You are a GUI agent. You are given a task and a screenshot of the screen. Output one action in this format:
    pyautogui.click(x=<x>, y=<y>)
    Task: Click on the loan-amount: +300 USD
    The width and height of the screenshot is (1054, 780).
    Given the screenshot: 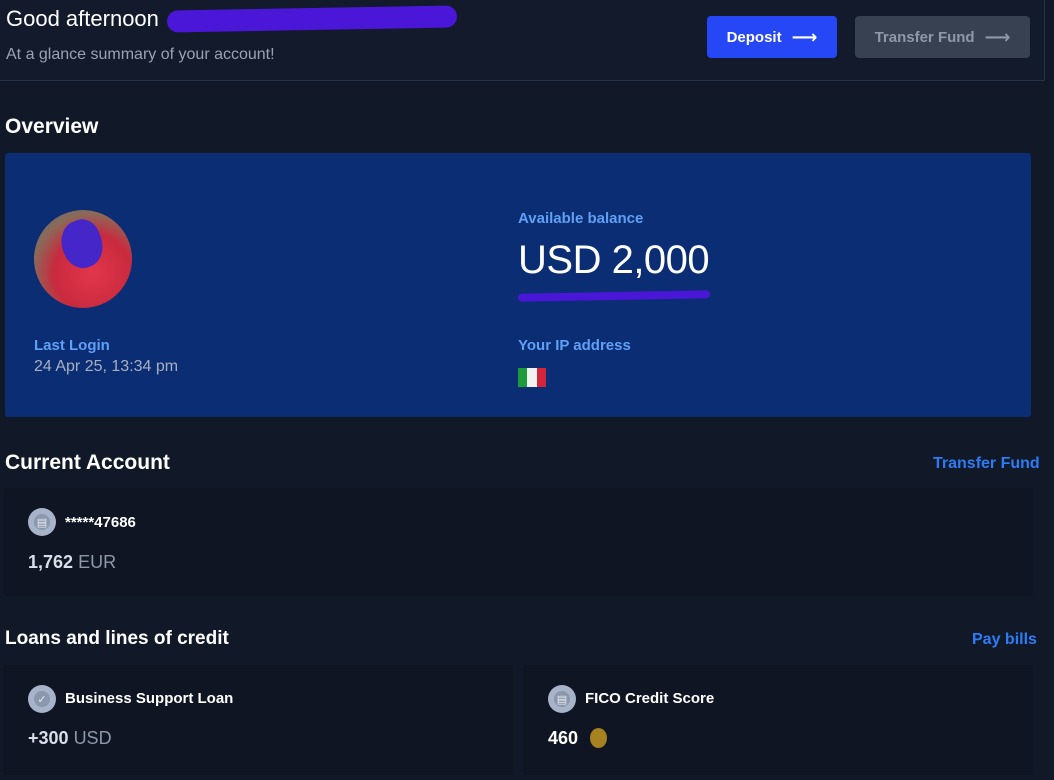 What is the action you would take?
    pyautogui.click(x=70, y=738)
    